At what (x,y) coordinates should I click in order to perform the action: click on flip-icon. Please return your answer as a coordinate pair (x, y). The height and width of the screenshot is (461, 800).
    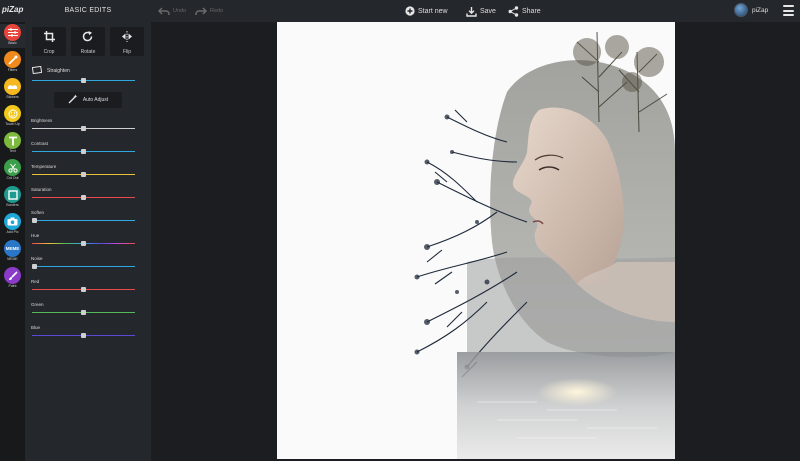
    Looking at the image, I should click on (127, 38).